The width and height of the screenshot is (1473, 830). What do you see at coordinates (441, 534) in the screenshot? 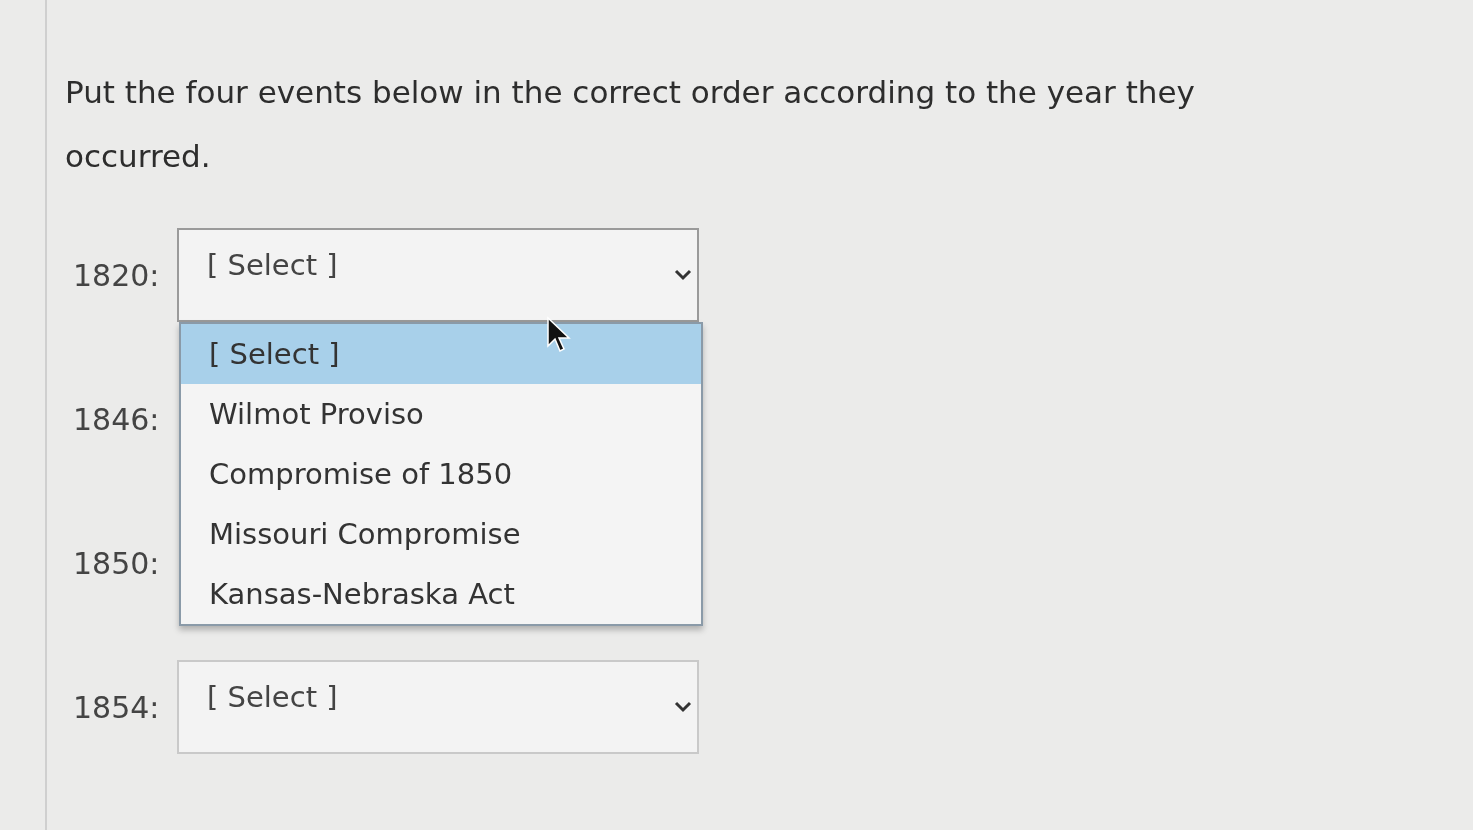
I see `dropdown-option: Missouri Compromise` at bounding box center [441, 534].